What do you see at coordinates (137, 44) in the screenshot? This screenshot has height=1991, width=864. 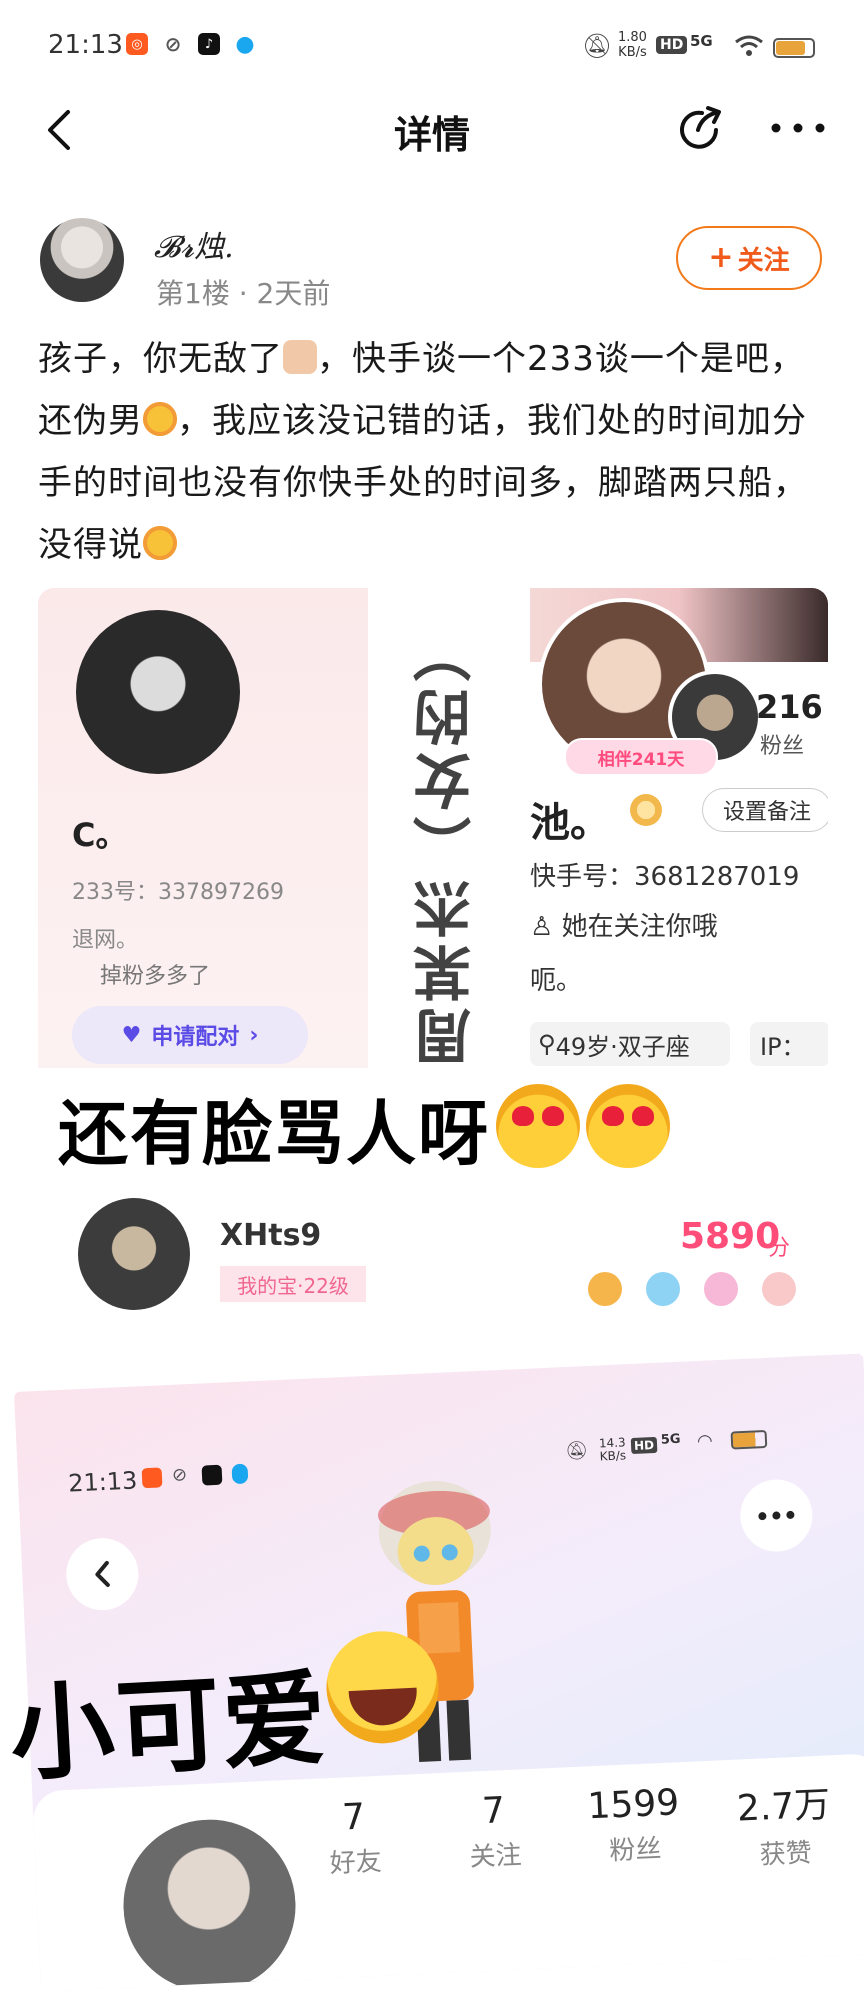 I see `kuaishou-icon: ◎` at bounding box center [137, 44].